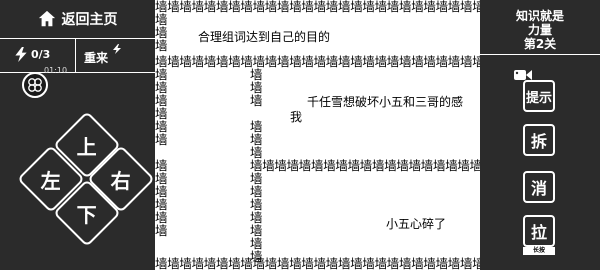  I want to click on split-button: 拆, so click(539, 140).